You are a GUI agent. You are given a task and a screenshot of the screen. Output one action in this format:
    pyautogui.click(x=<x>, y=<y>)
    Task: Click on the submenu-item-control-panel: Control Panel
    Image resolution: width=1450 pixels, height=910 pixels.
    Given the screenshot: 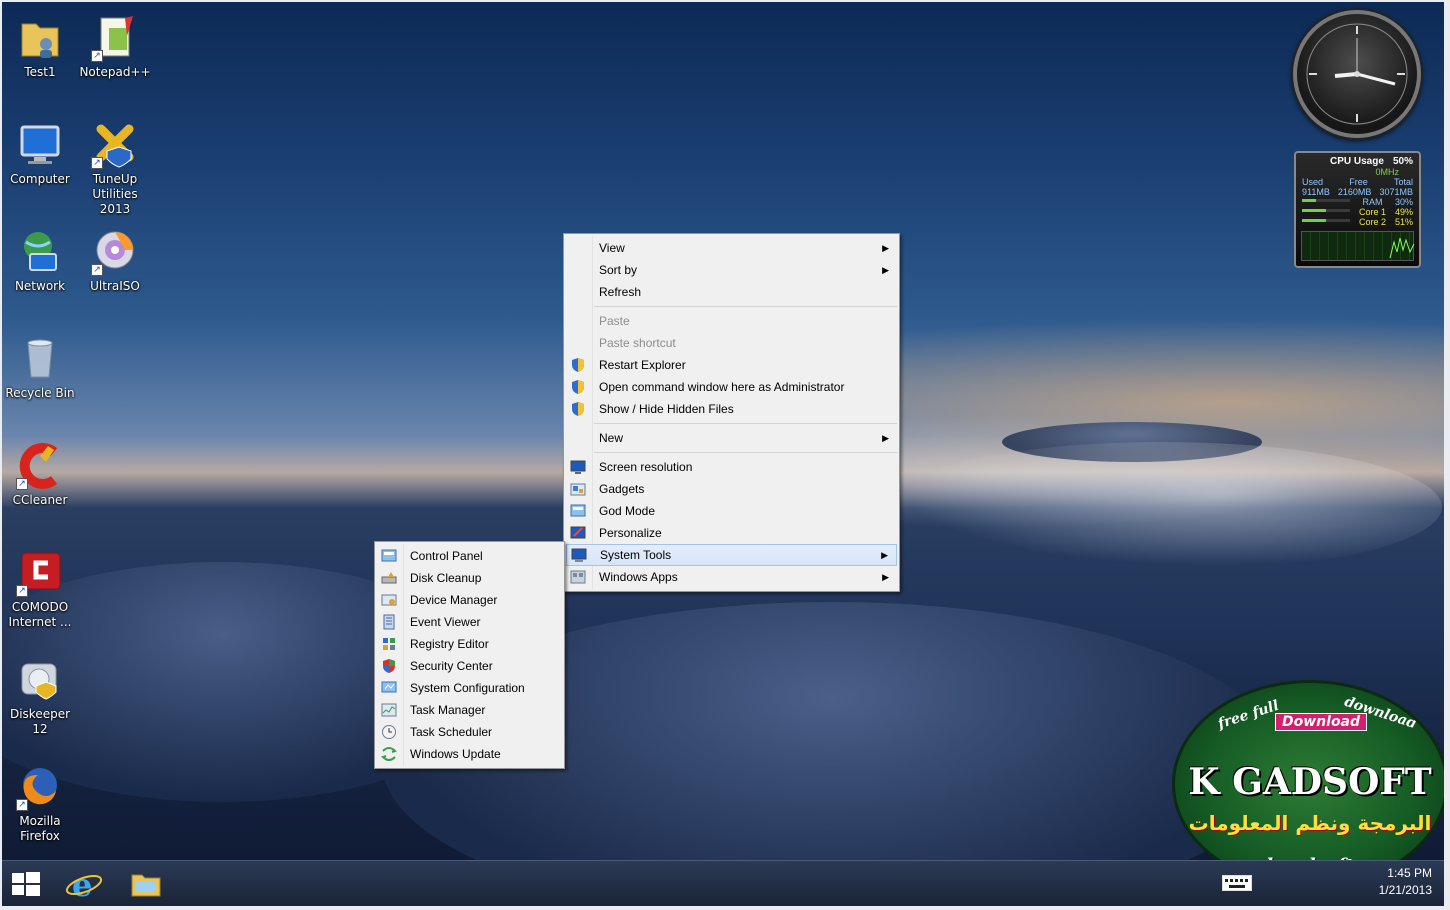 What is the action you would take?
    pyautogui.click(x=469, y=556)
    